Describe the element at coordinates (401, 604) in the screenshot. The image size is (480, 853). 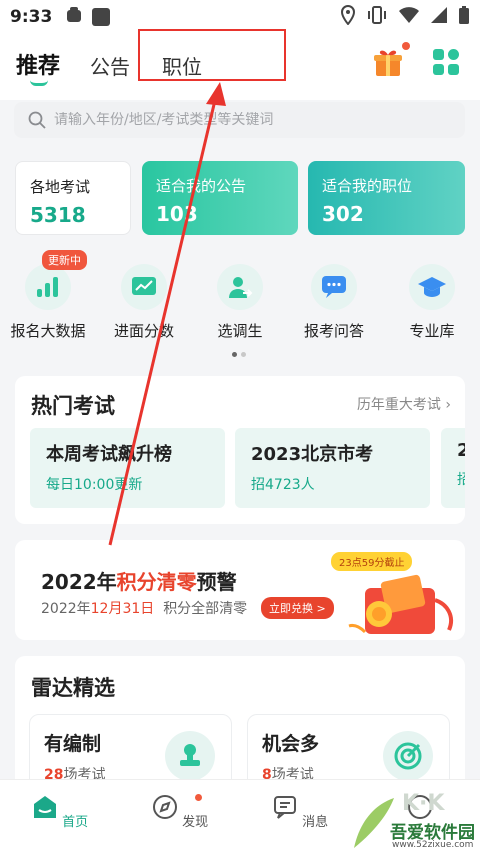
I see `red-packet-icon` at that location.